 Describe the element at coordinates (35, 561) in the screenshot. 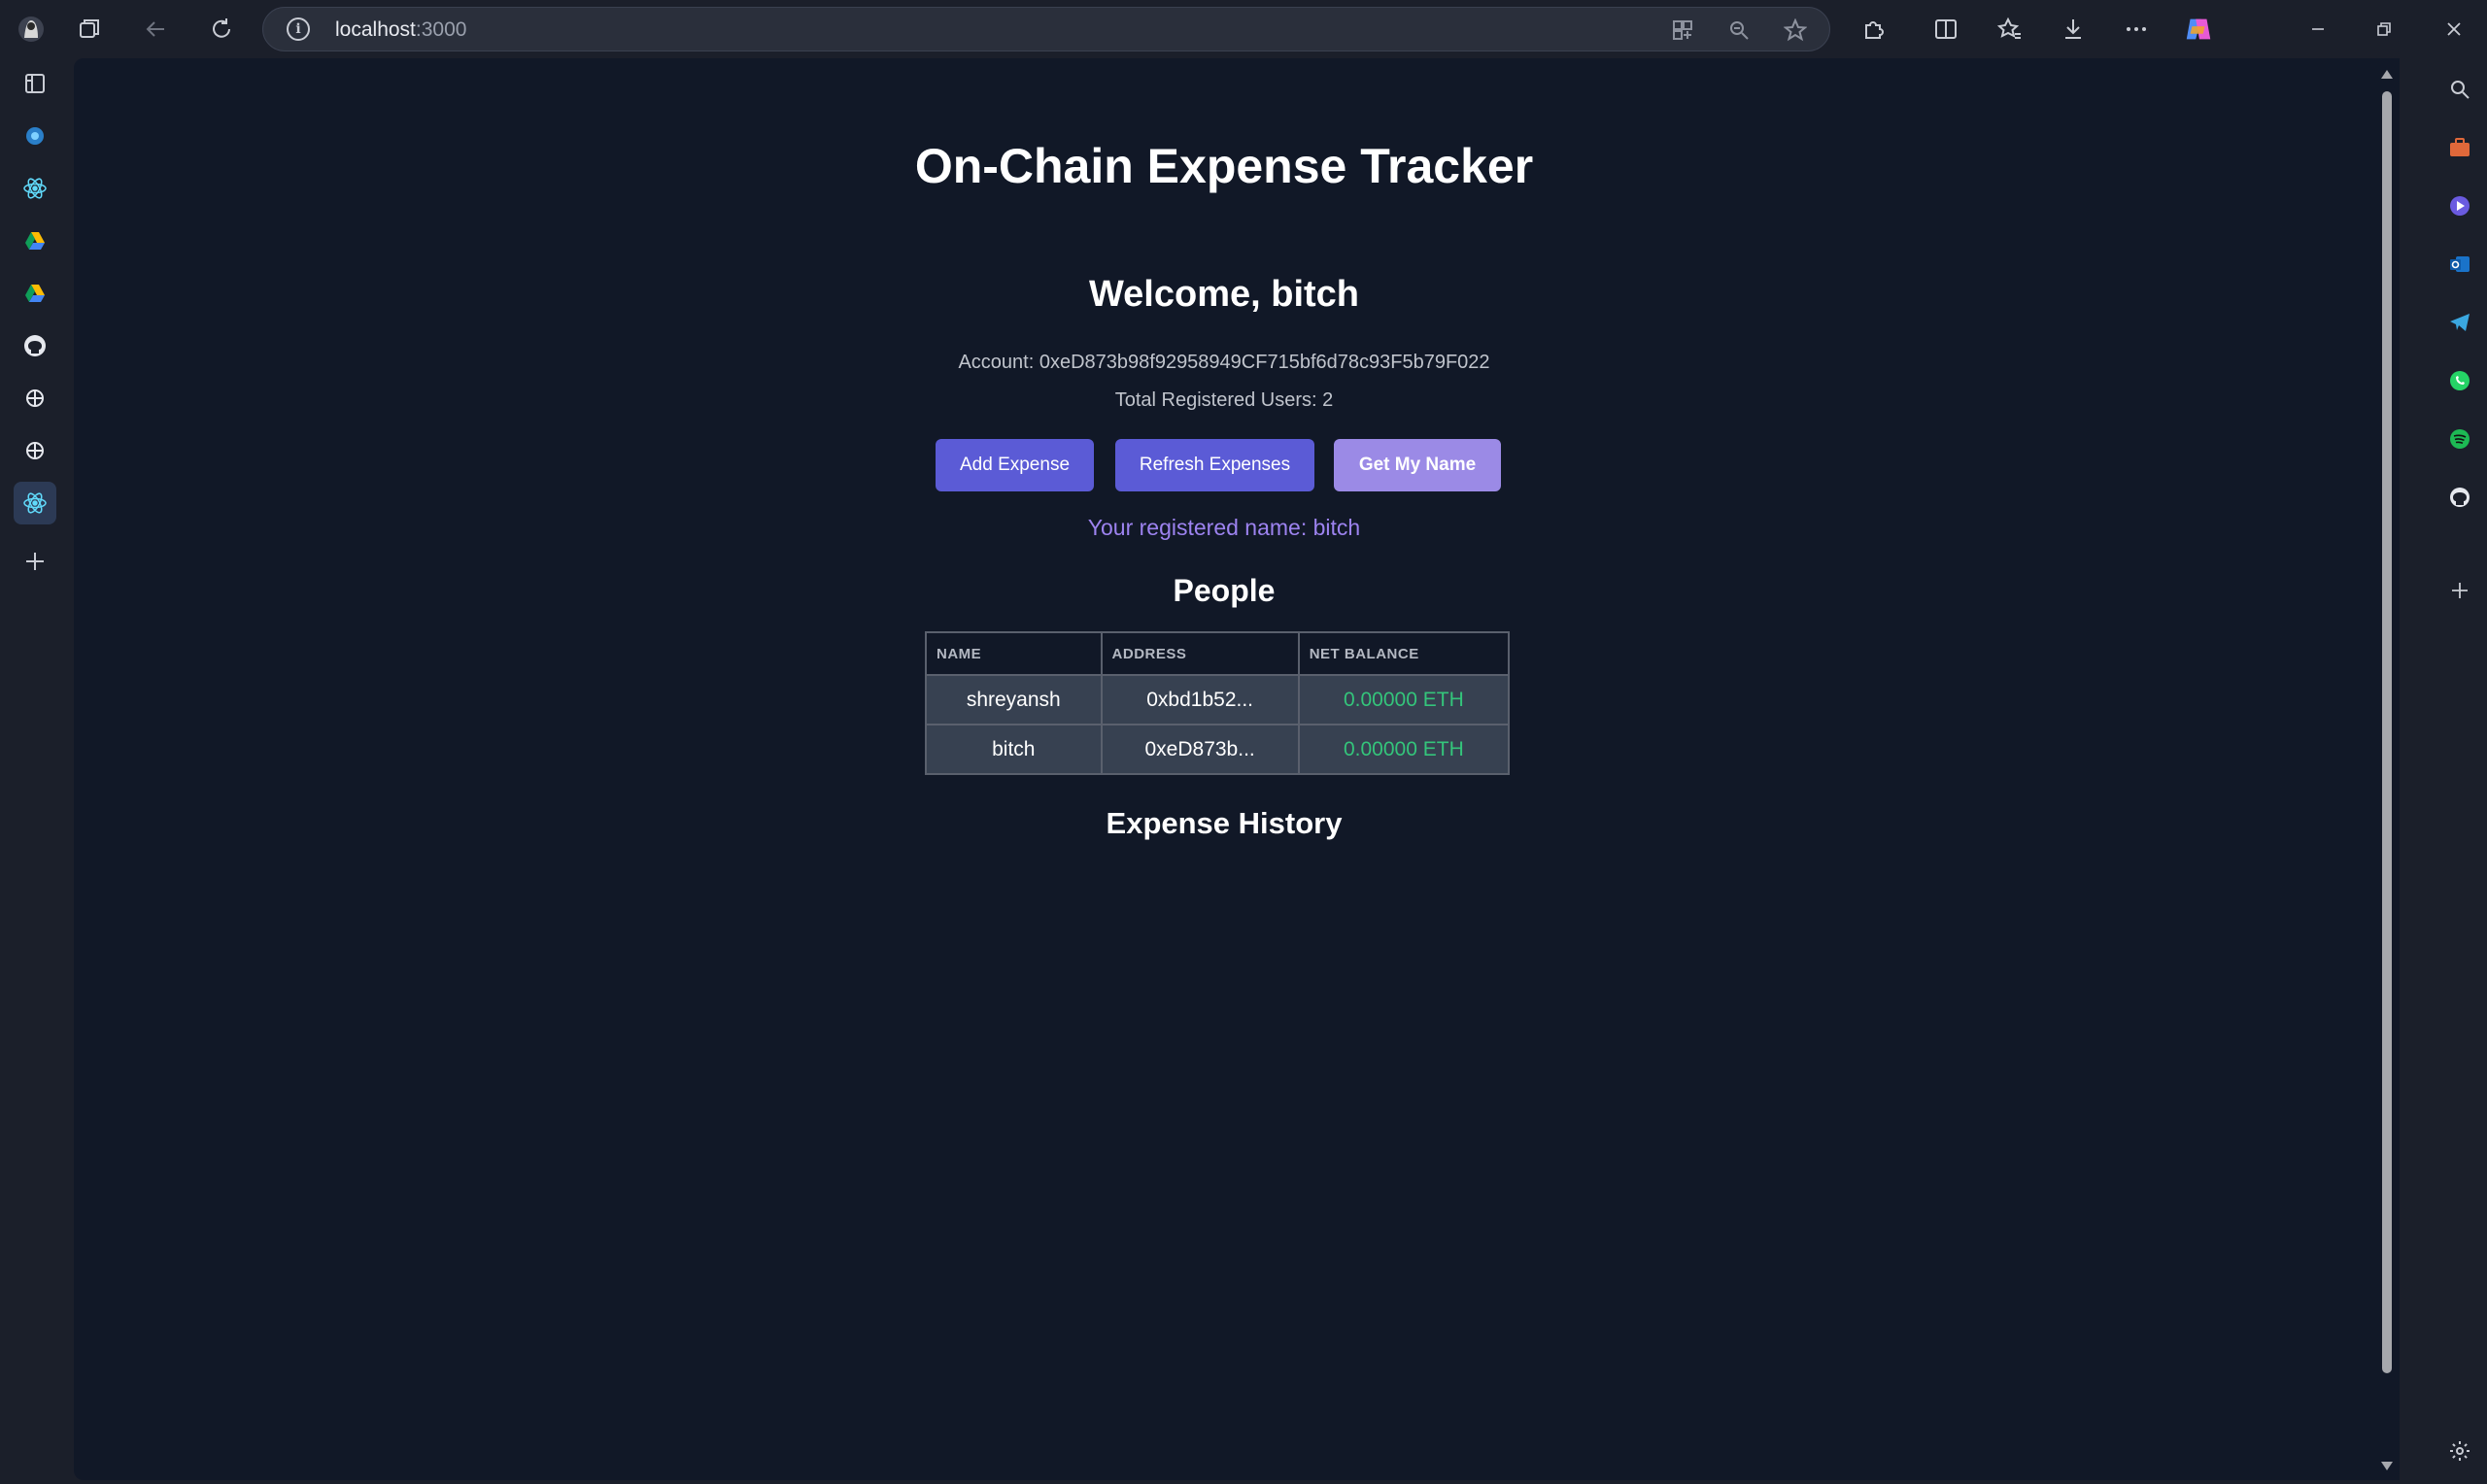

I see `new-tab-icon` at that location.